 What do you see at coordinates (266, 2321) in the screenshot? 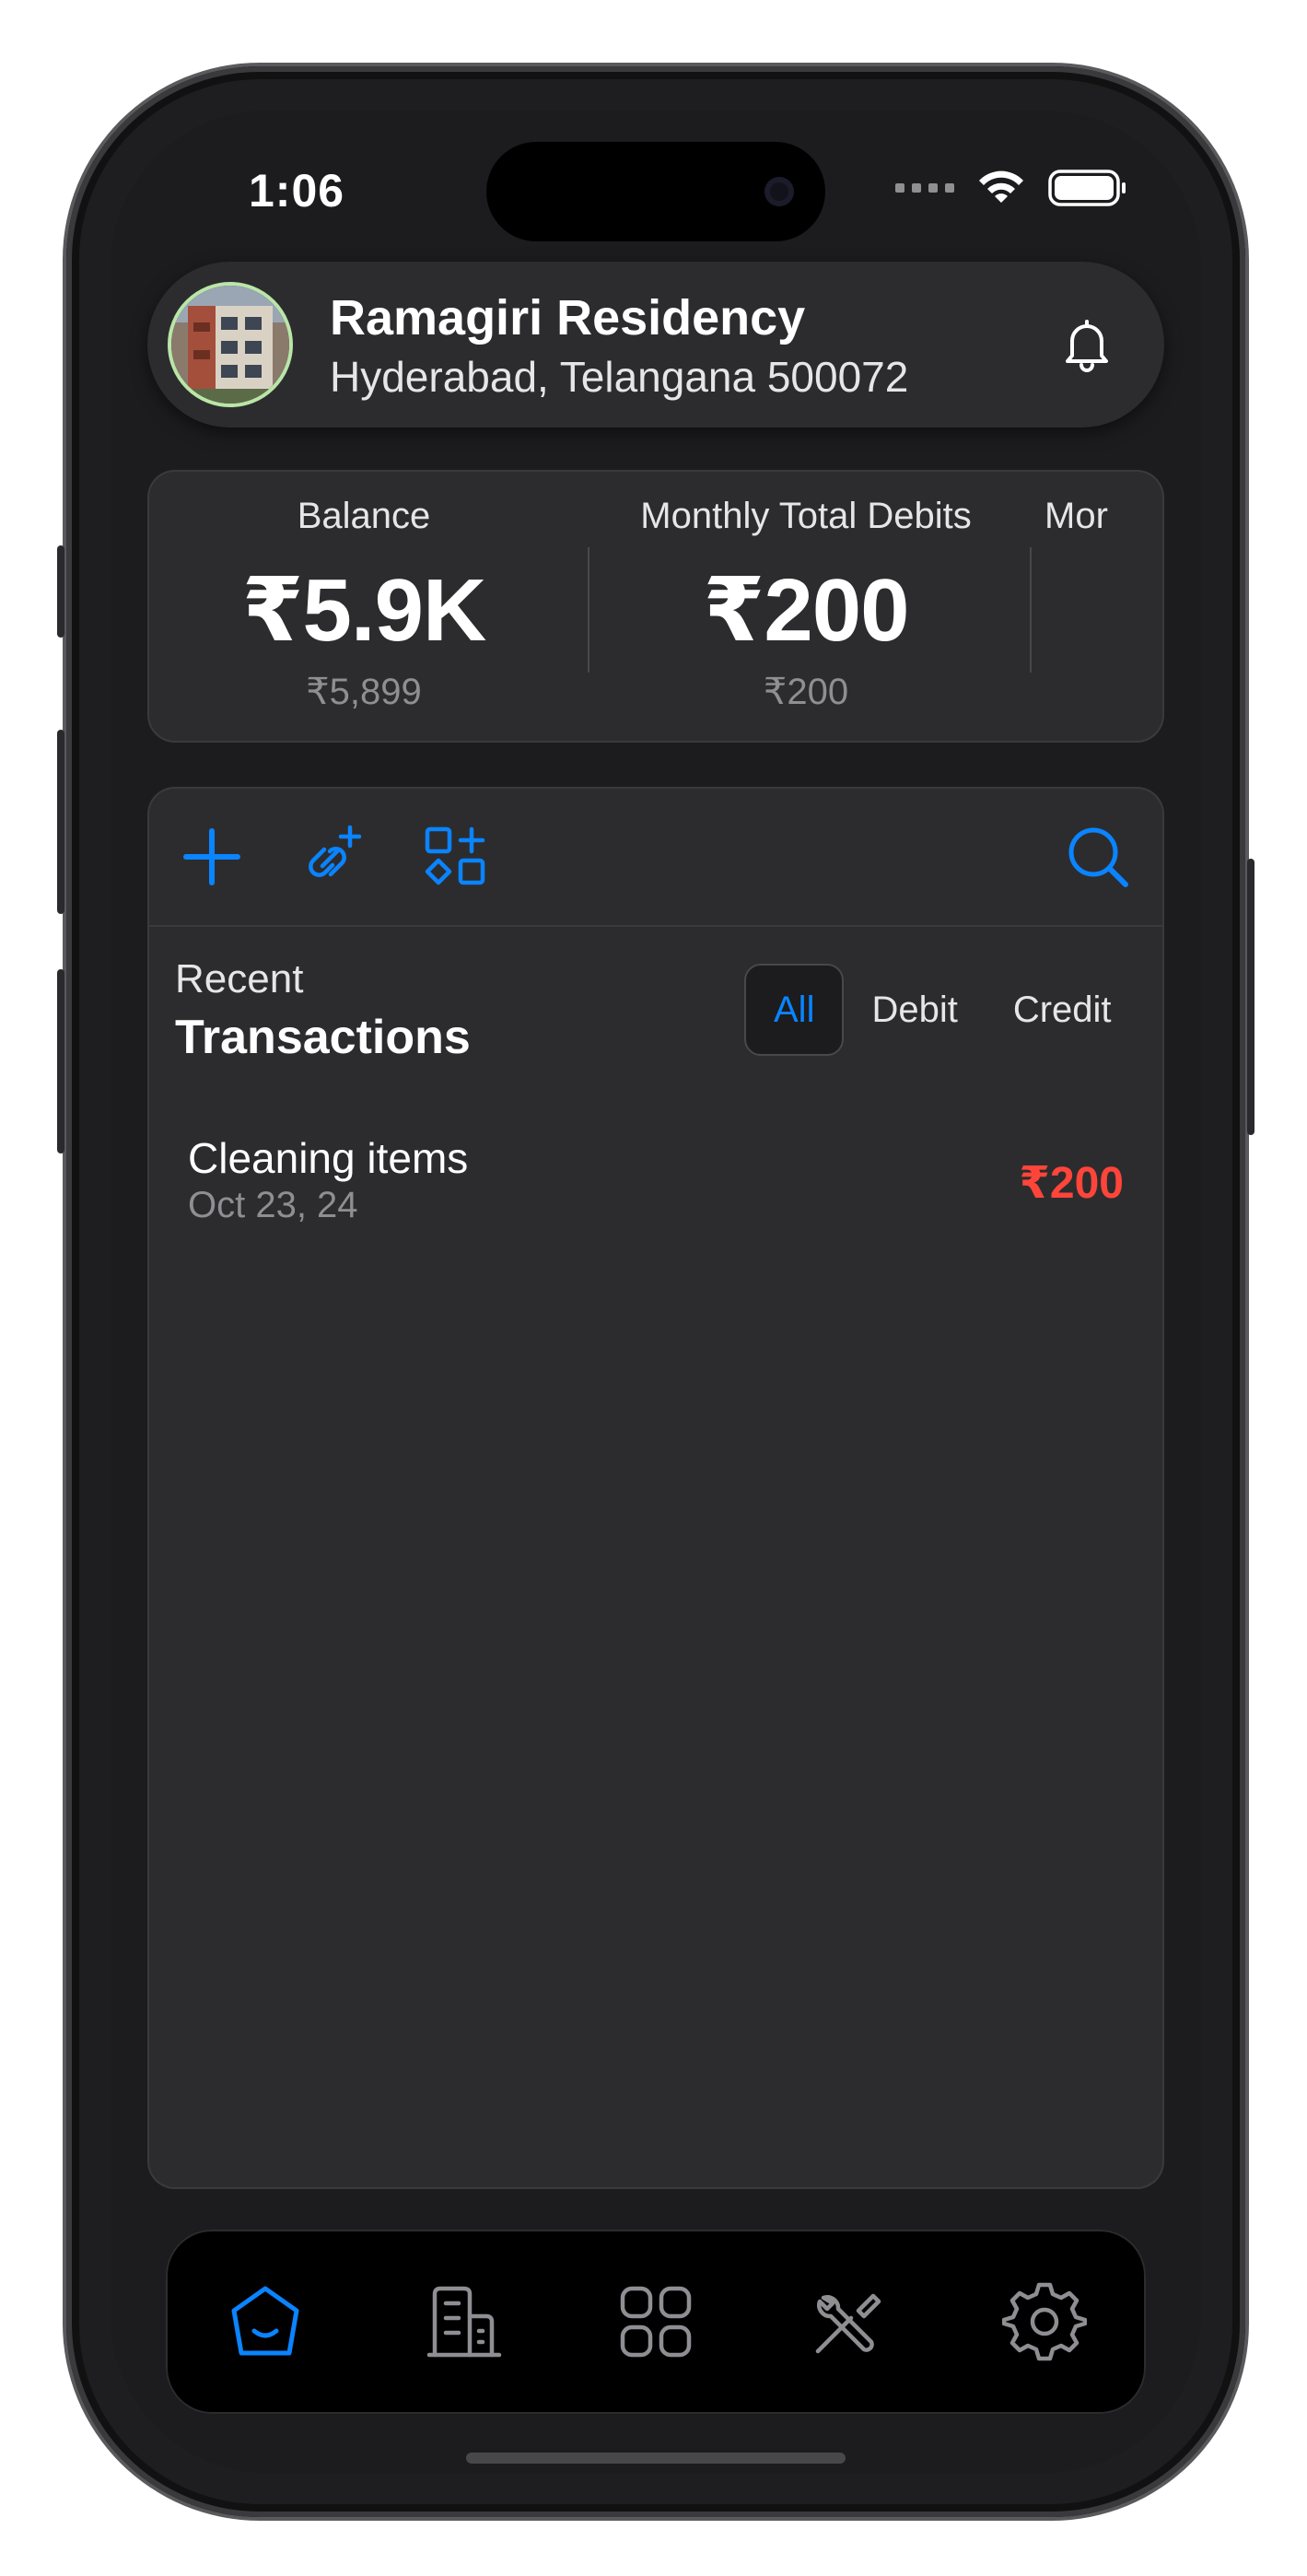
I see `home-icon` at bounding box center [266, 2321].